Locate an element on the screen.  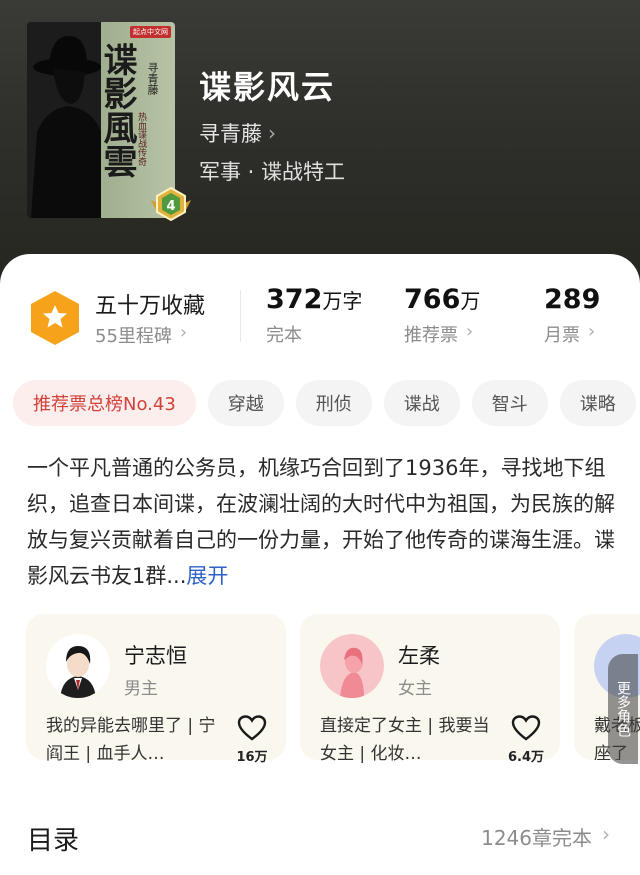
cover-author: 寻青藤 is located at coordinates (152, 78).